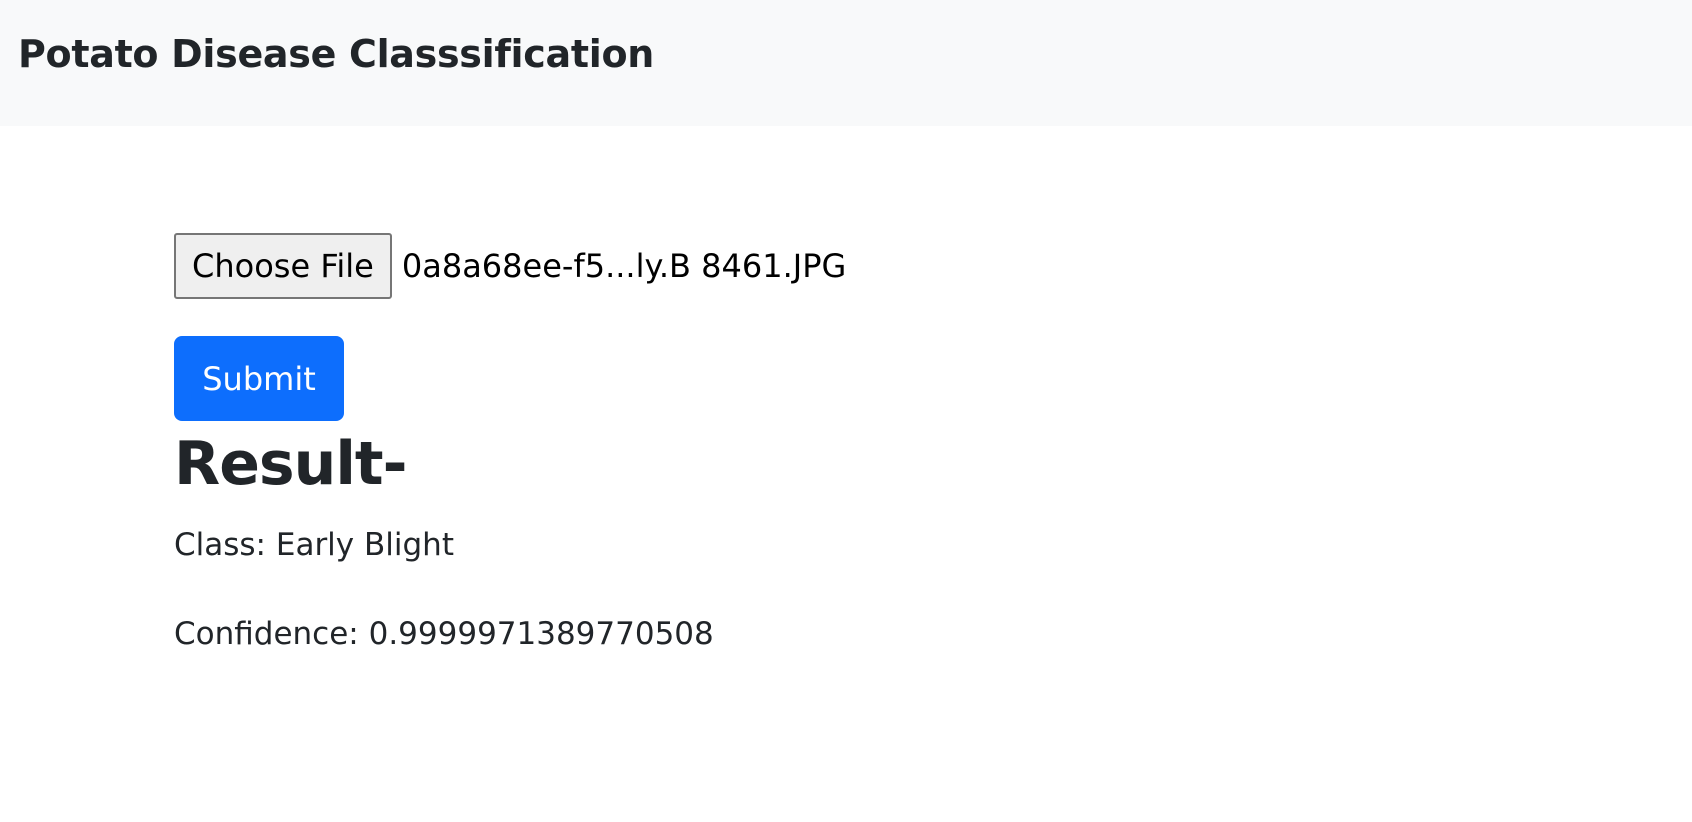 The image size is (1692, 822). What do you see at coordinates (283, 266) in the screenshot?
I see `choose-file-button: Choose File` at bounding box center [283, 266].